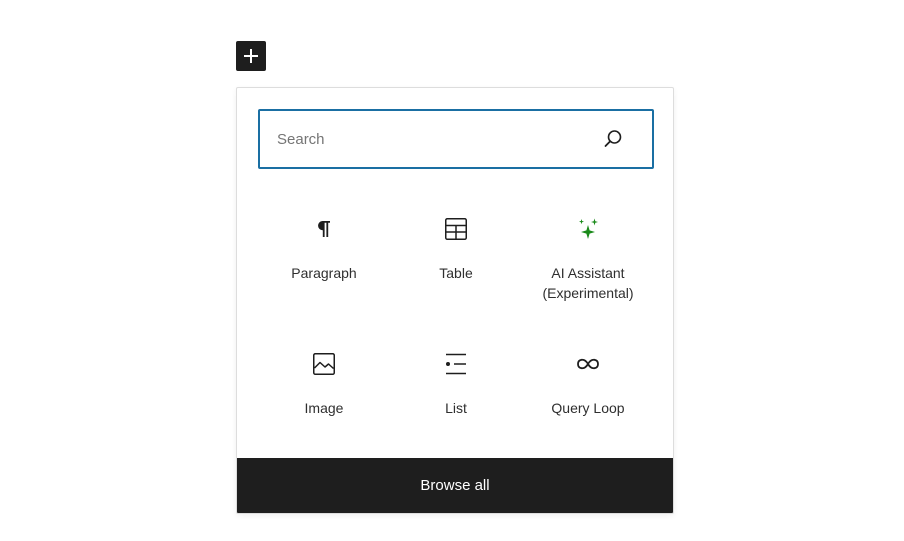  I want to click on block-item-table: Table, so click(456, 265).